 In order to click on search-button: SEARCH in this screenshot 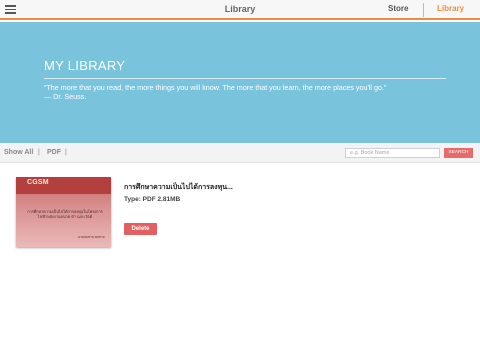, I will do `click(458, 153)`.